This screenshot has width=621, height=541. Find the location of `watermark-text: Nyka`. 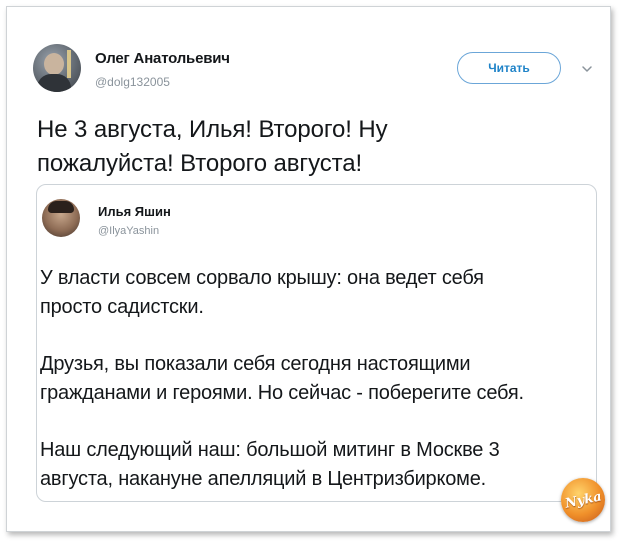

watermark-text: Nyka is located at coordinates (583, 500).